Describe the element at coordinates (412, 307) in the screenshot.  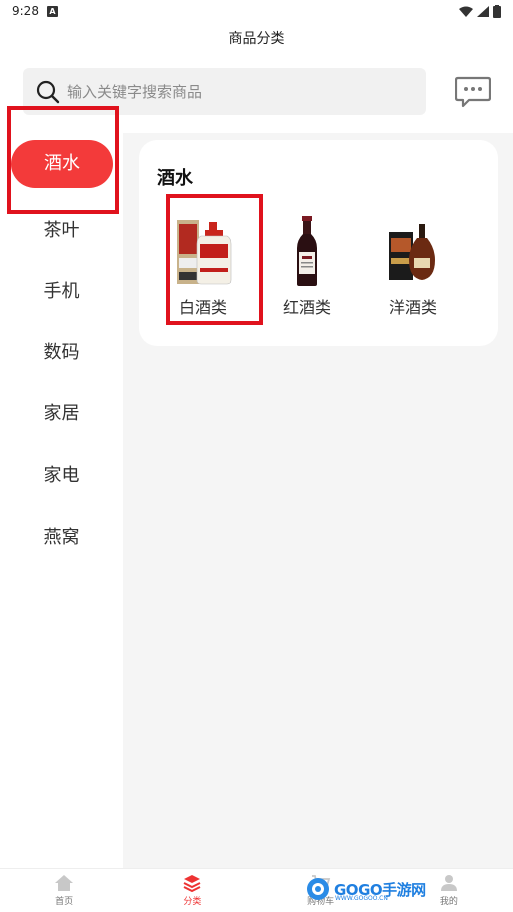
I see `product-foreign-liquor-label: 洋酒类` at that location.